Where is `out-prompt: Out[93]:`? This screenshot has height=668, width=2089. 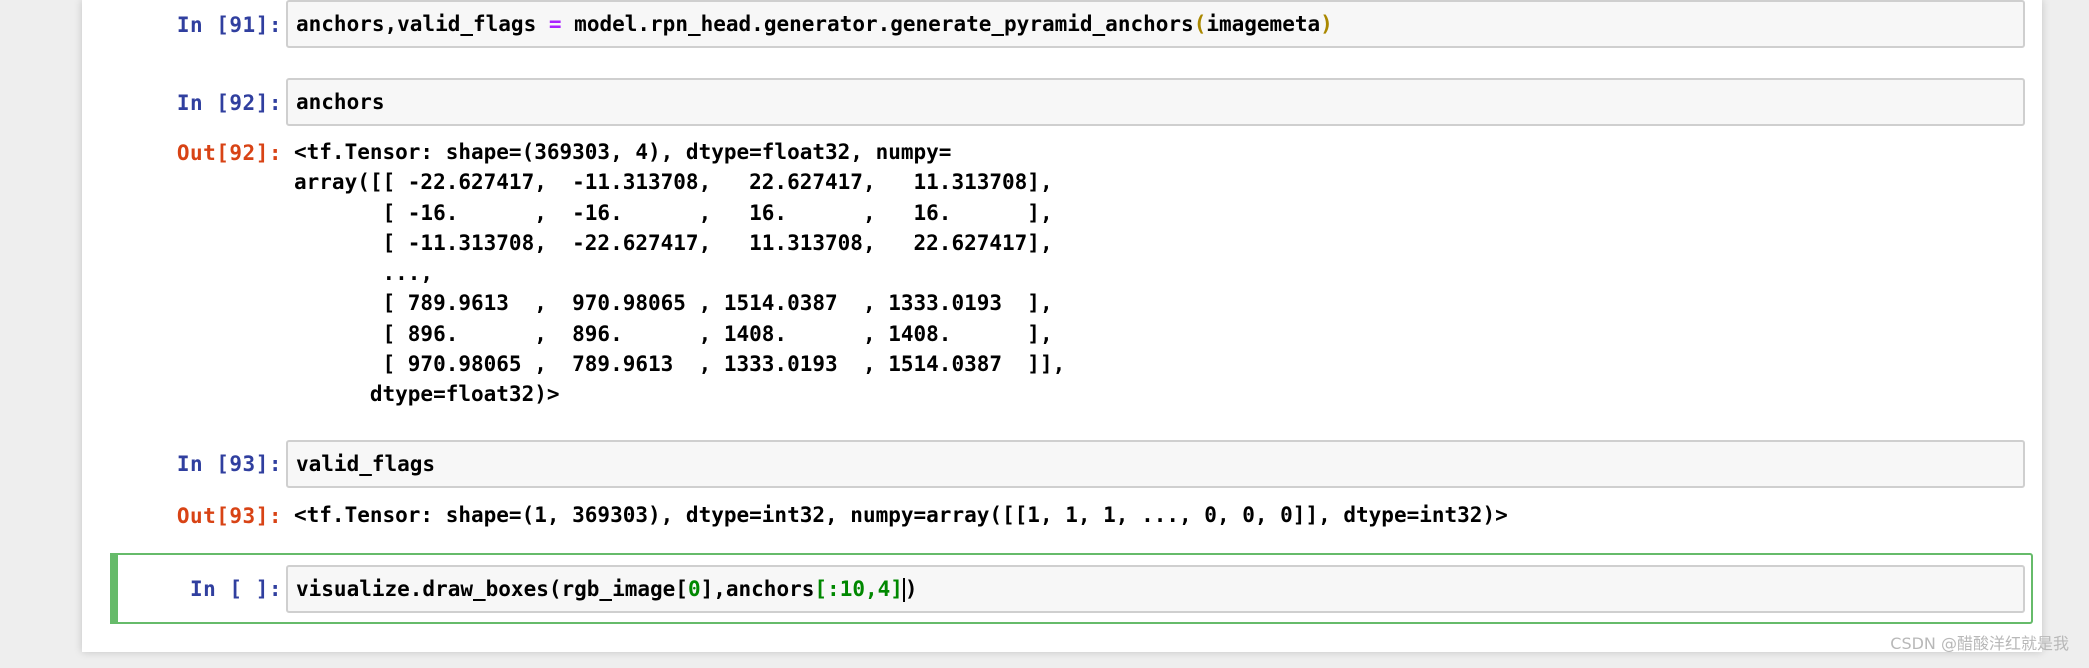
out-prompt: Out[93]: is located at coordinates (229, 516).